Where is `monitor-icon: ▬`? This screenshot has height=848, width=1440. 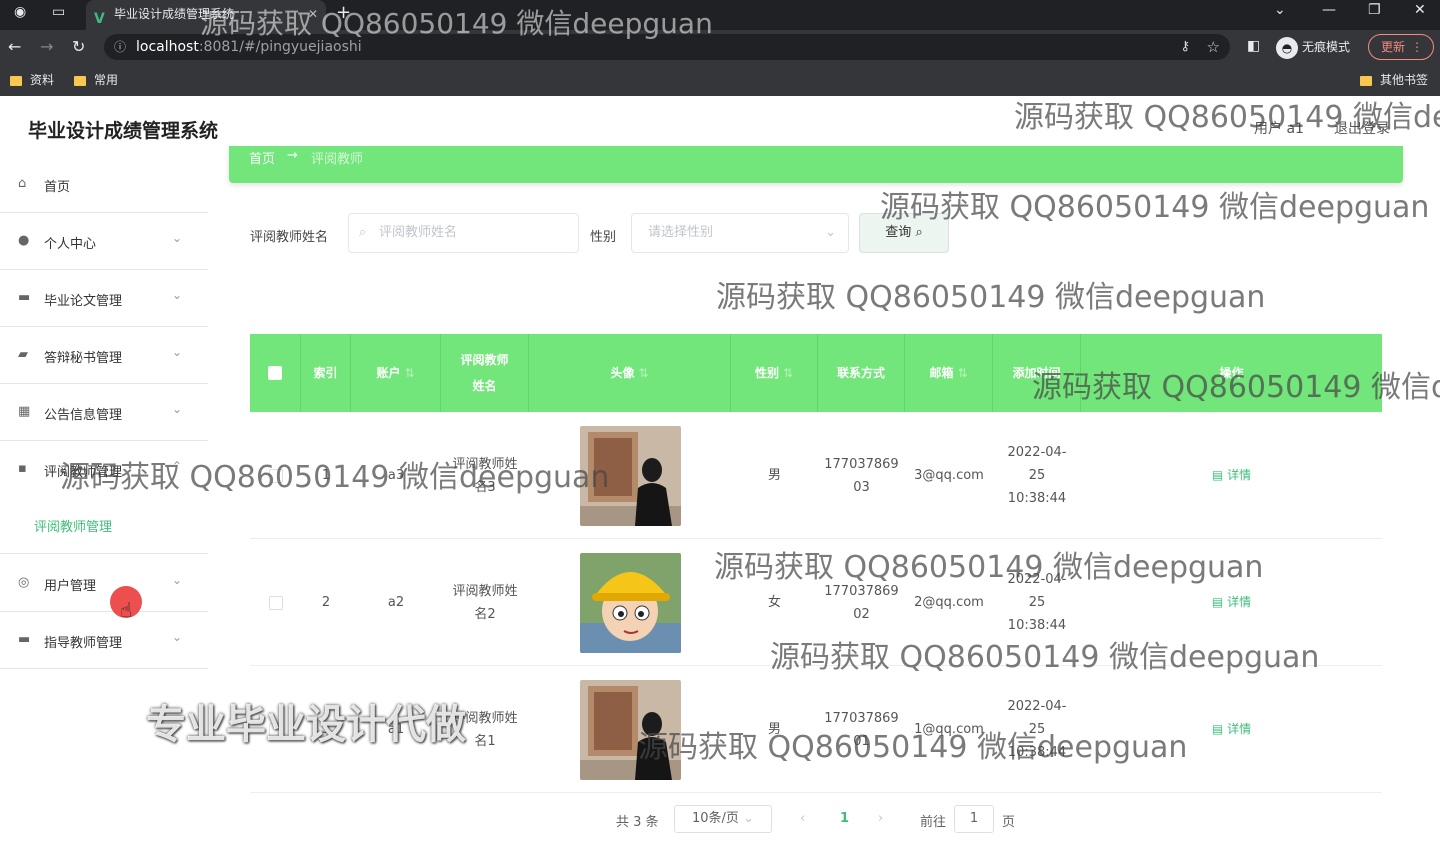
monitor-icon: ▬ is located at coordinates (24, 297).